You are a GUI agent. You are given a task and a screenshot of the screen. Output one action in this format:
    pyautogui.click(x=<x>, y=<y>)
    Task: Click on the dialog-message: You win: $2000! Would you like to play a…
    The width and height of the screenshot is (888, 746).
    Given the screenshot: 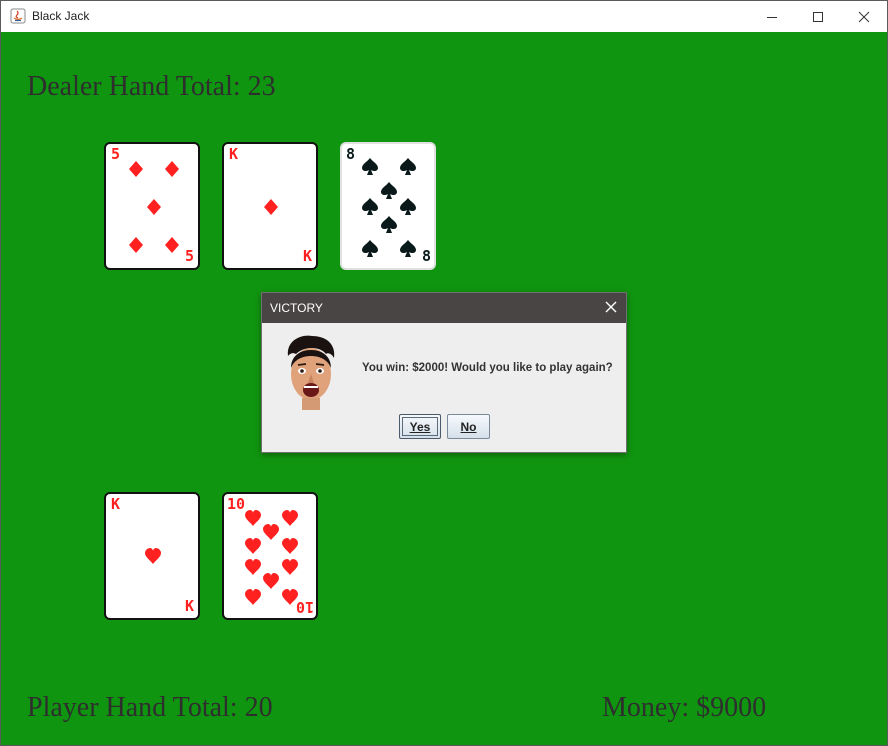 What is the action you would take?
    pyautogui.click(x=487, y=368)
    